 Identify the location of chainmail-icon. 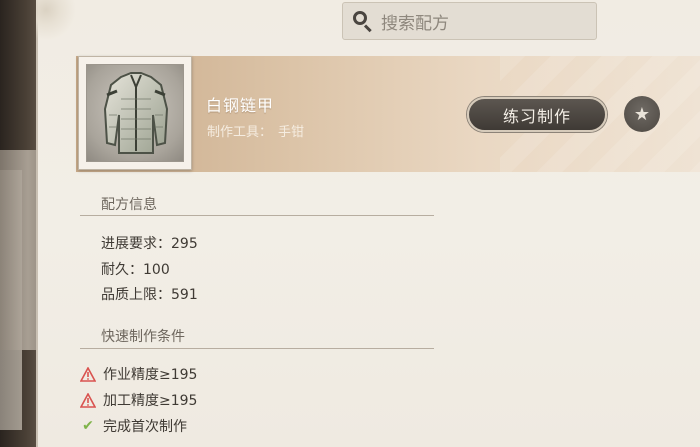
(135, 113).